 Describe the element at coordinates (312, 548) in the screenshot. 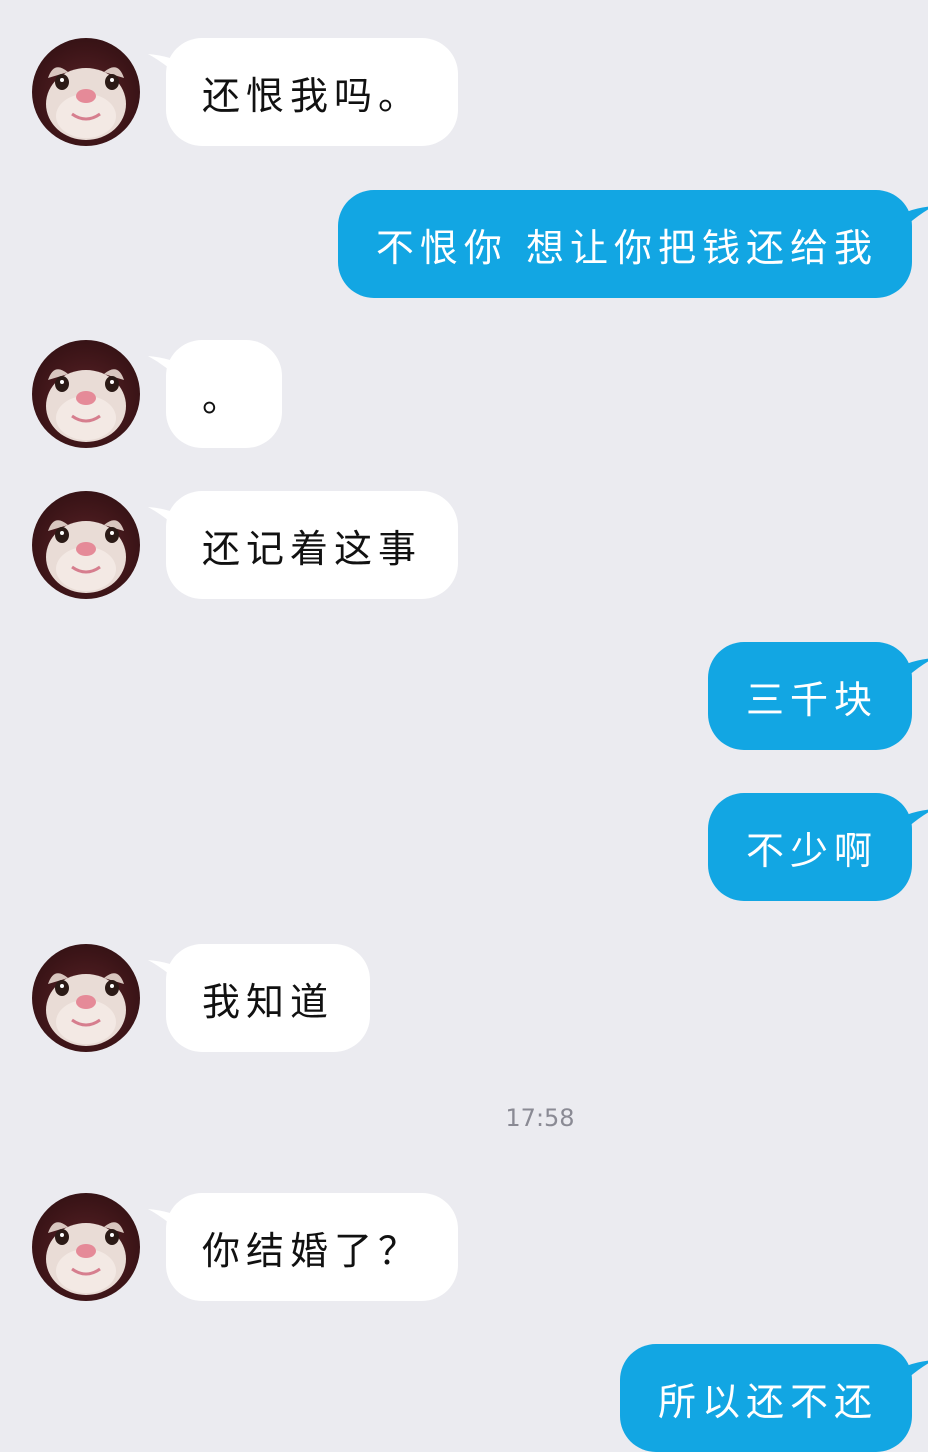

I see `message-text: 还记着这事` at that location.